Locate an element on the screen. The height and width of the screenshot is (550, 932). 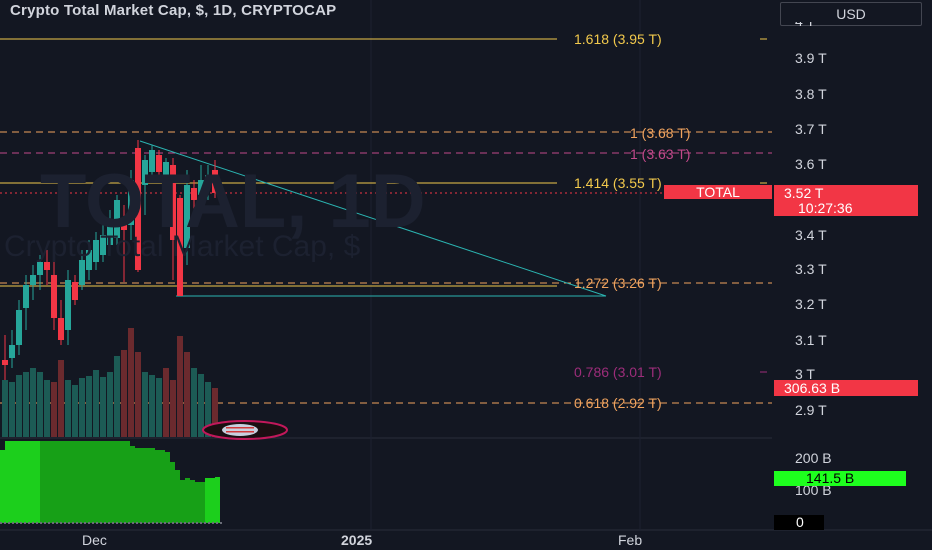
volume-tick-200b: 200 B is located at coordinates (813, 458).